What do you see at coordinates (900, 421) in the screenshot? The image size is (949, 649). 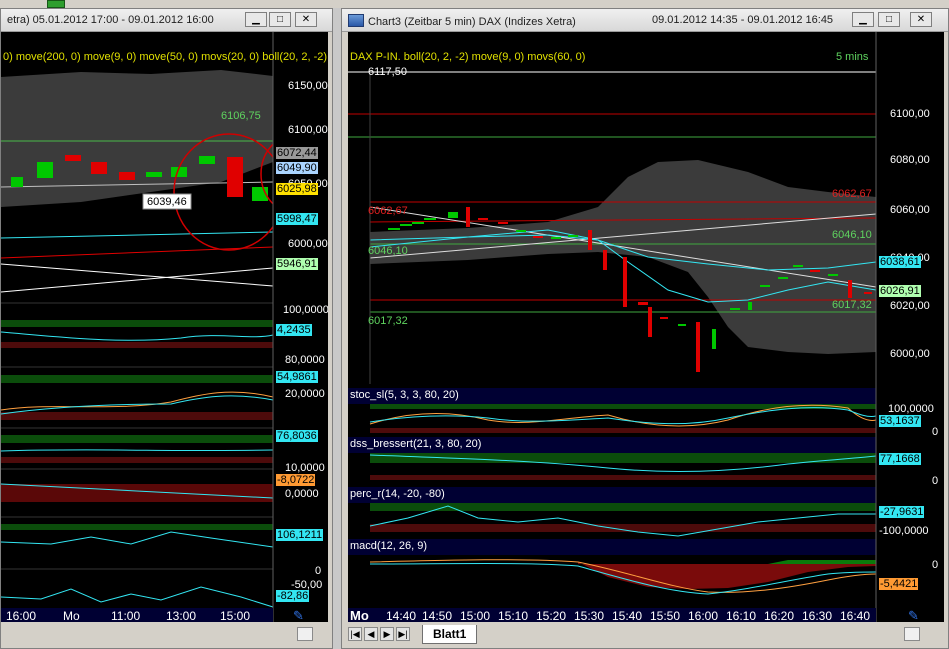 I see `right-panel-value: 53,1637` at bounding box center [900, 421].